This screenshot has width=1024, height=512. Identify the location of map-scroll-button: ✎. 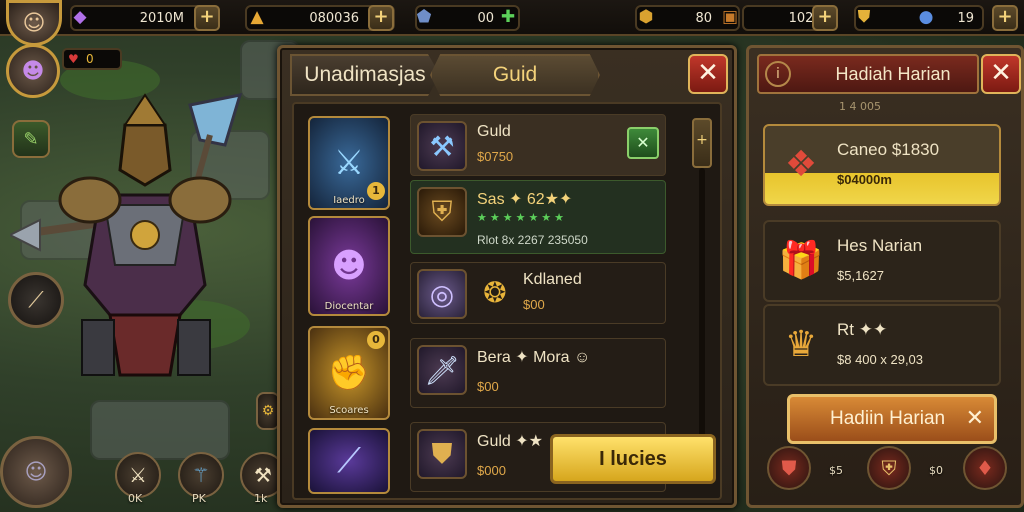
(31, 139).